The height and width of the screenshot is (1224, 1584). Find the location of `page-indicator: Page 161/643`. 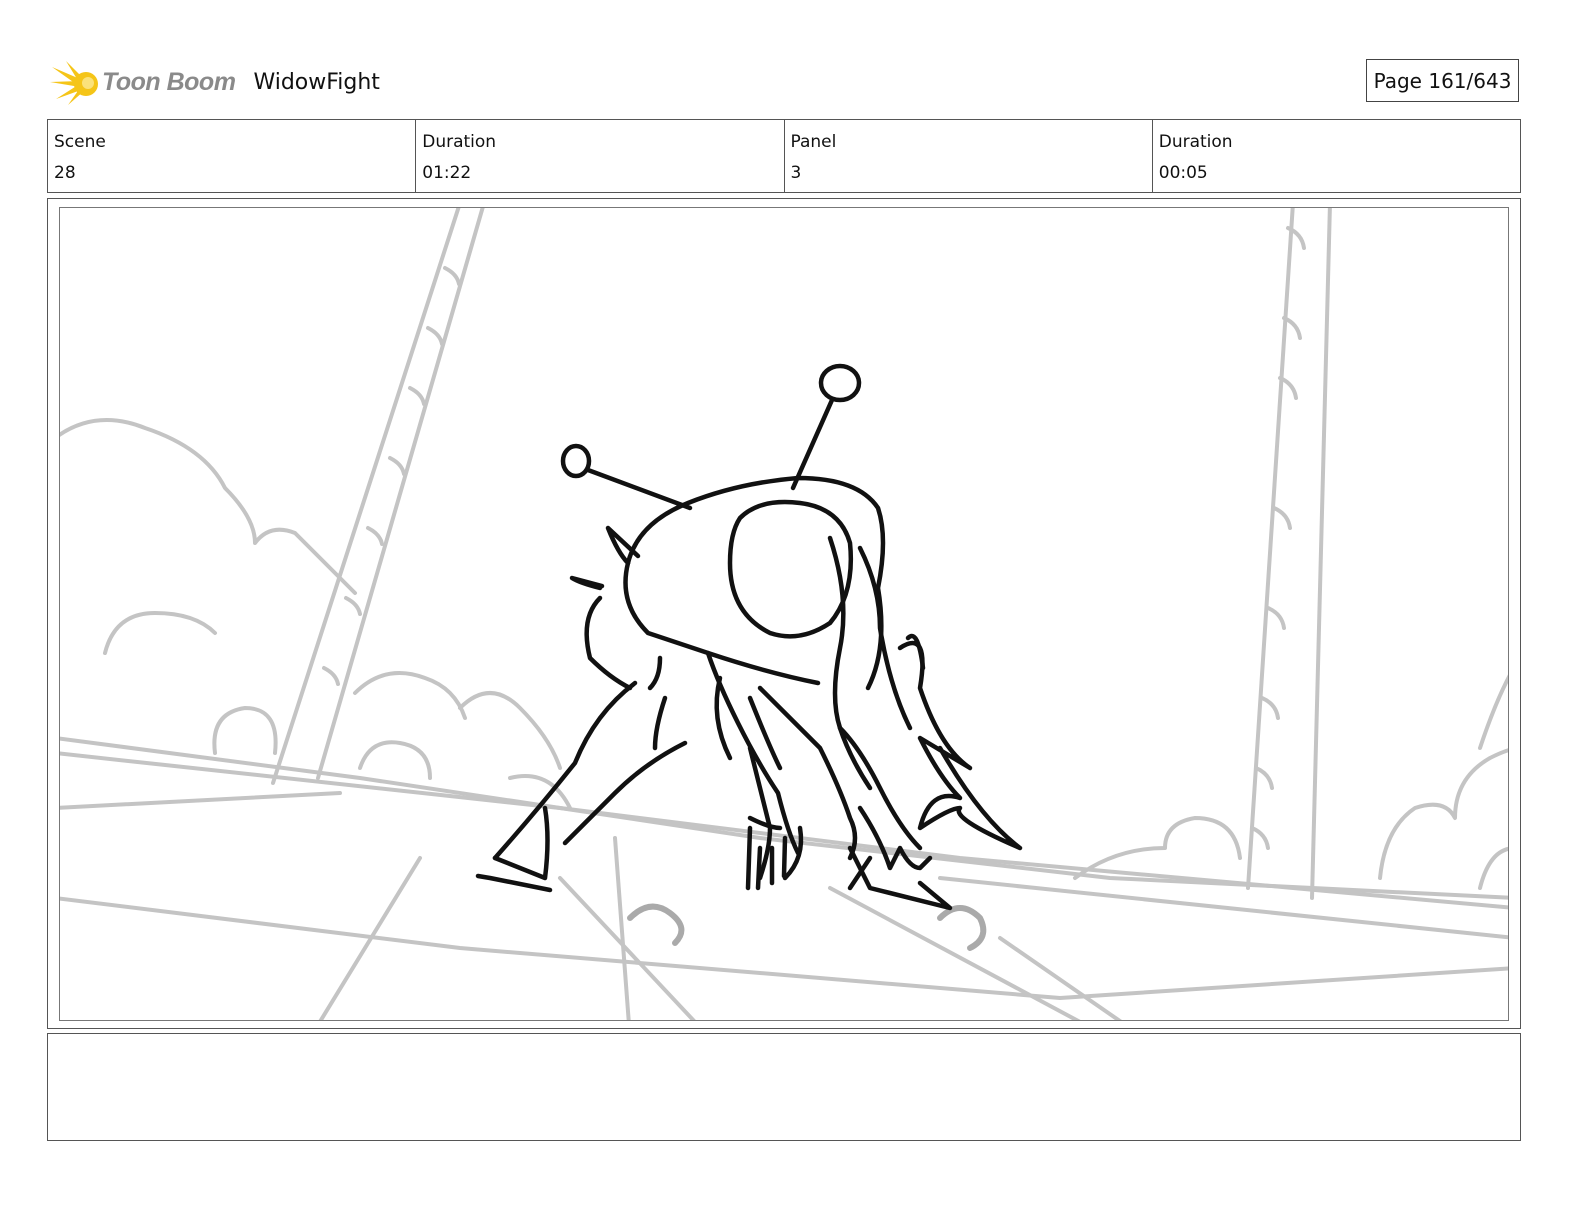

page-indicator: Page 161/643 is located at coordinates (1442, 80).